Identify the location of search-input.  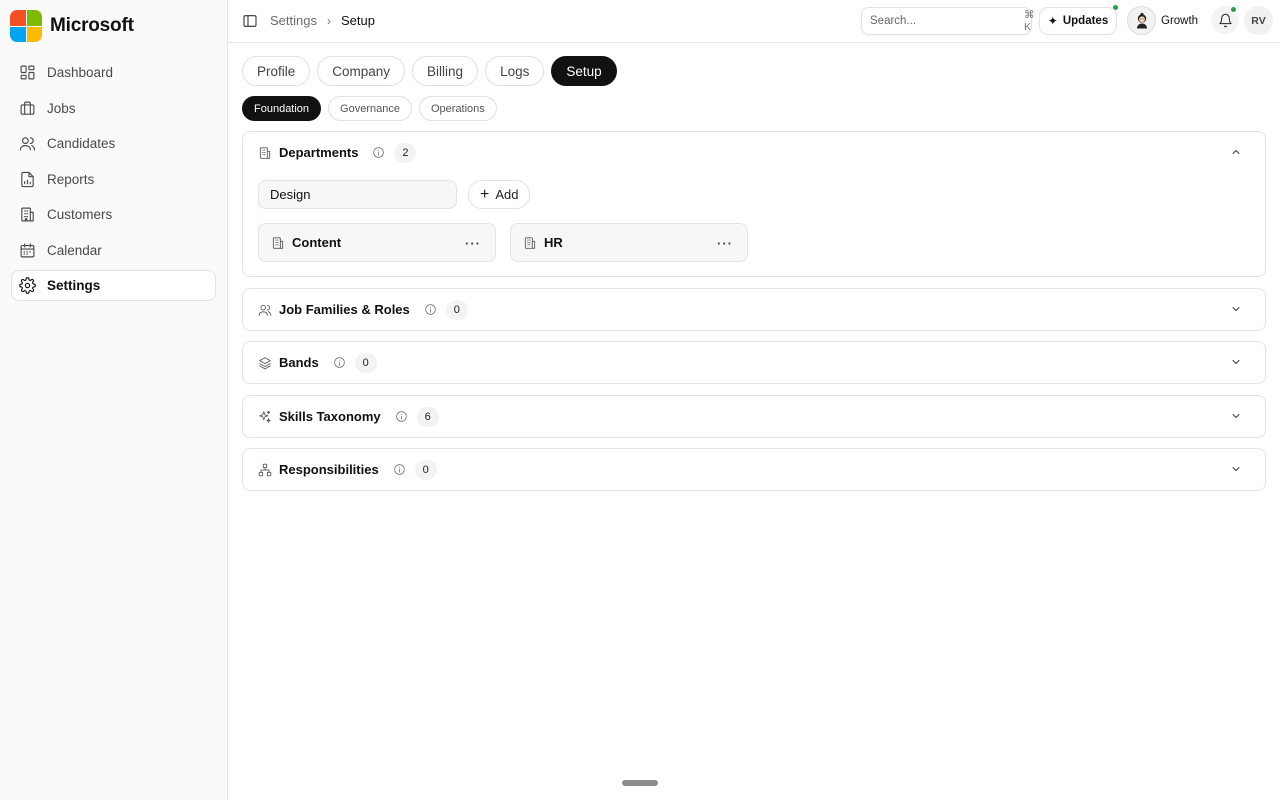
(947, 21).